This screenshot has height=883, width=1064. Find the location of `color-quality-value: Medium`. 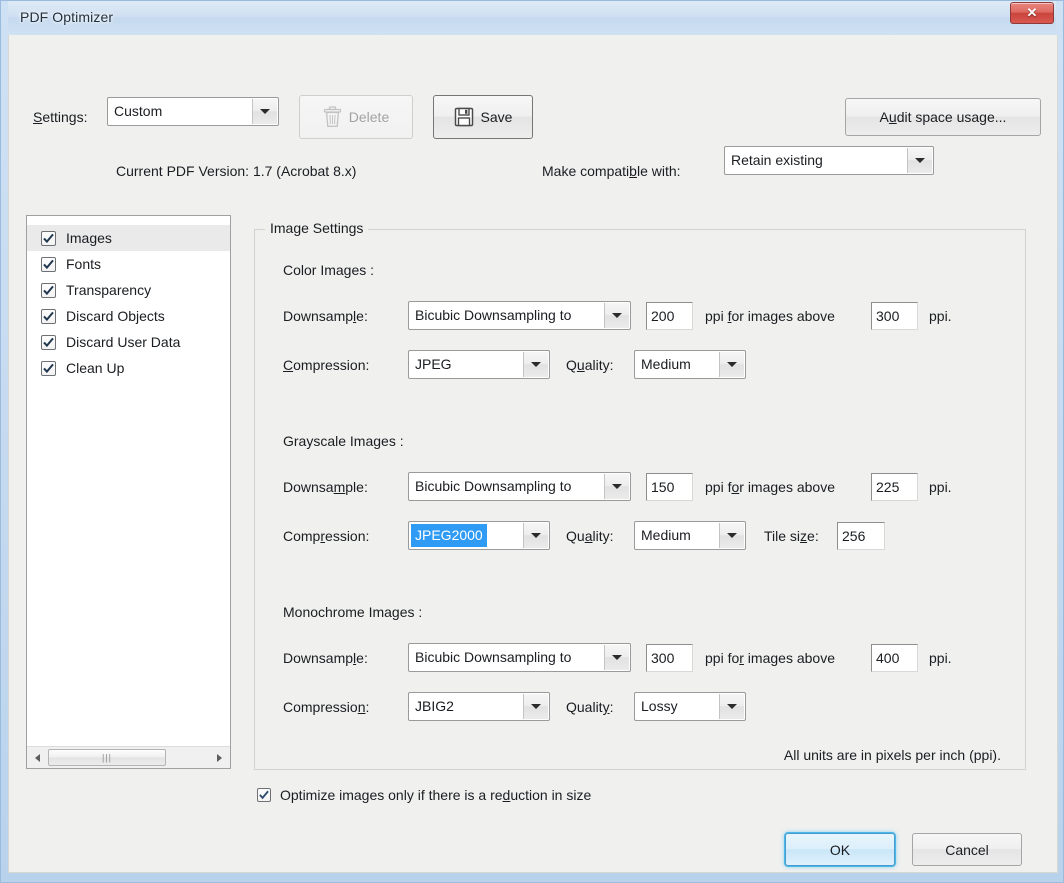

color-quality-value: Medium is located at coordinates (666, 364).